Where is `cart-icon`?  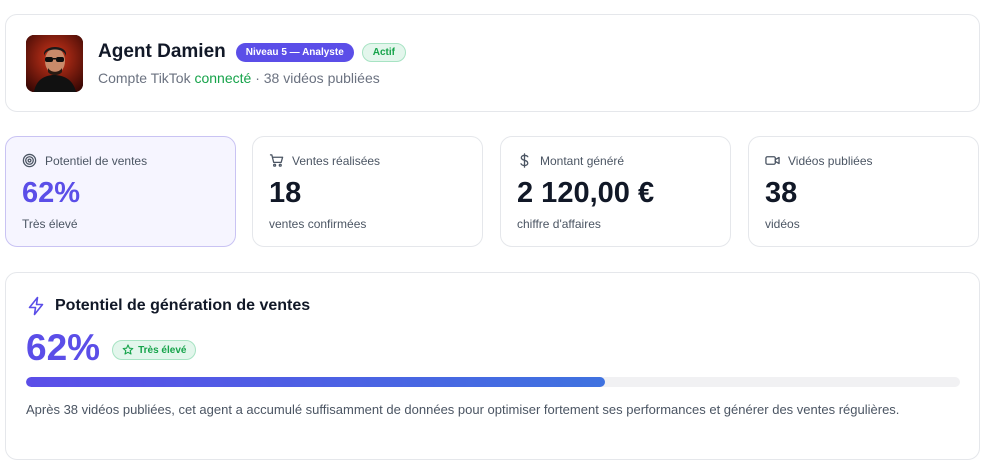 cart-icon is located at coordinates (276, 160).